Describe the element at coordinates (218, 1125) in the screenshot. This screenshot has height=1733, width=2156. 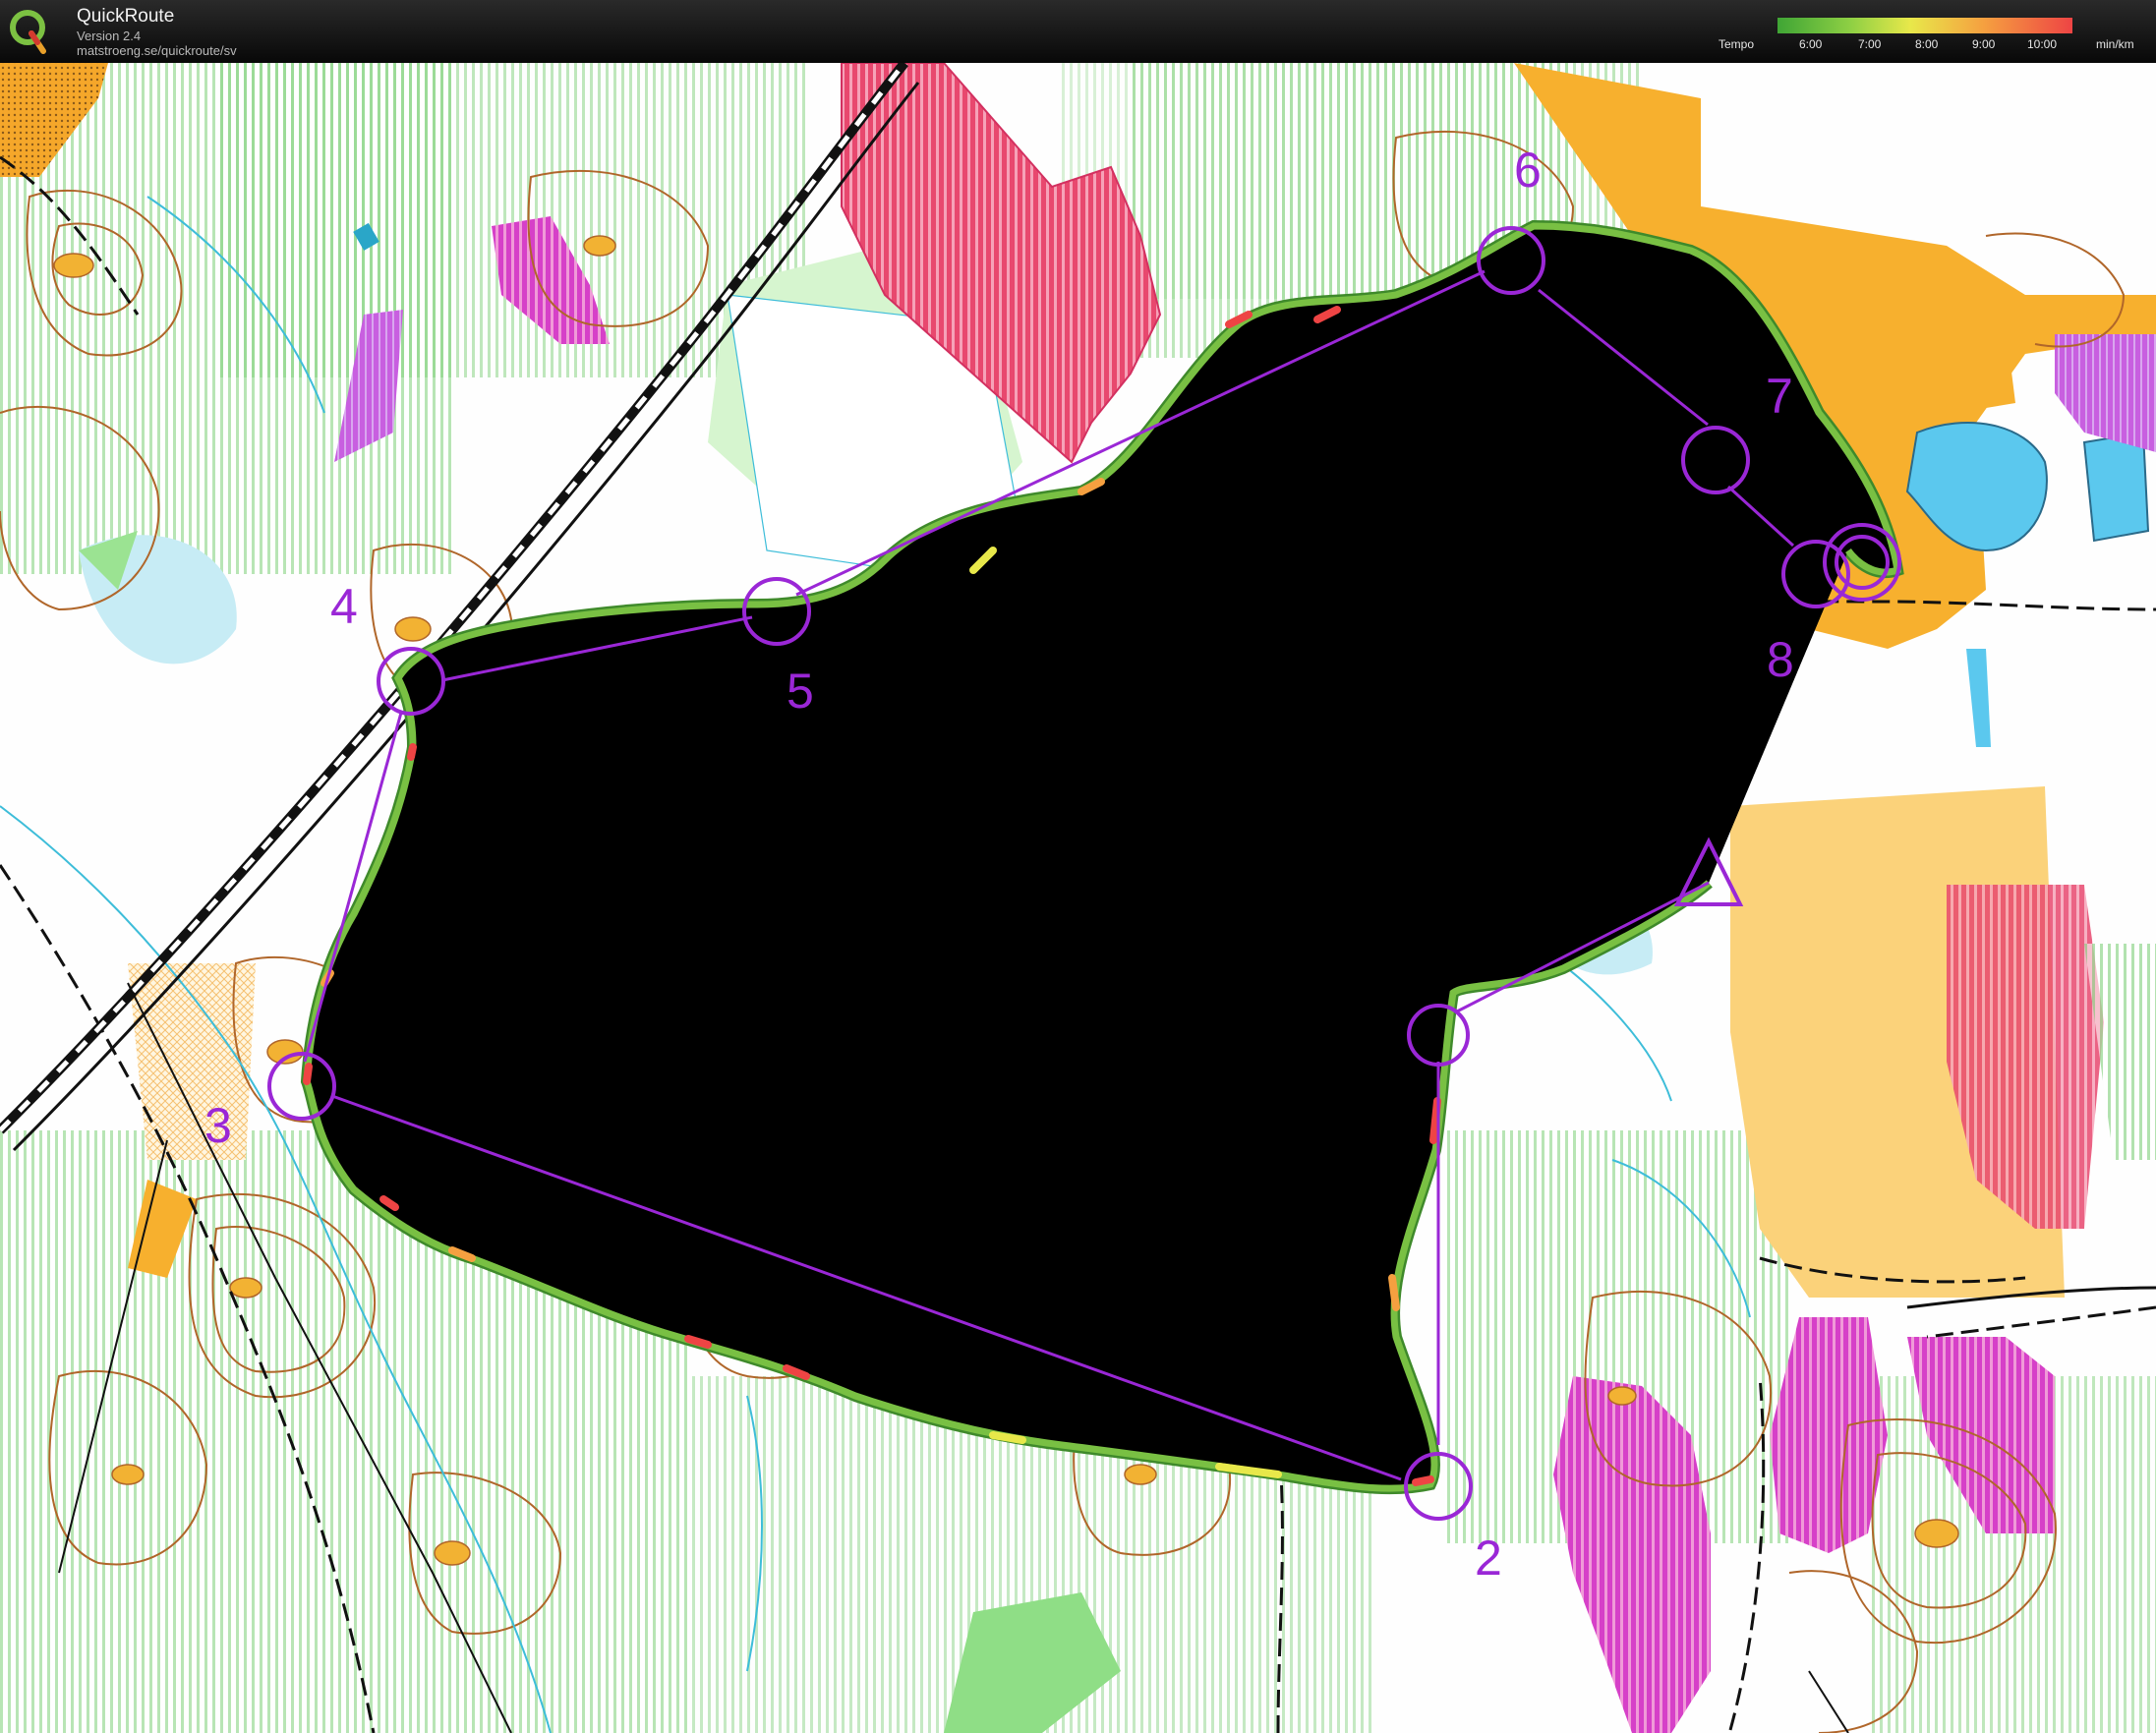
I see `control-number: 3` at that location.